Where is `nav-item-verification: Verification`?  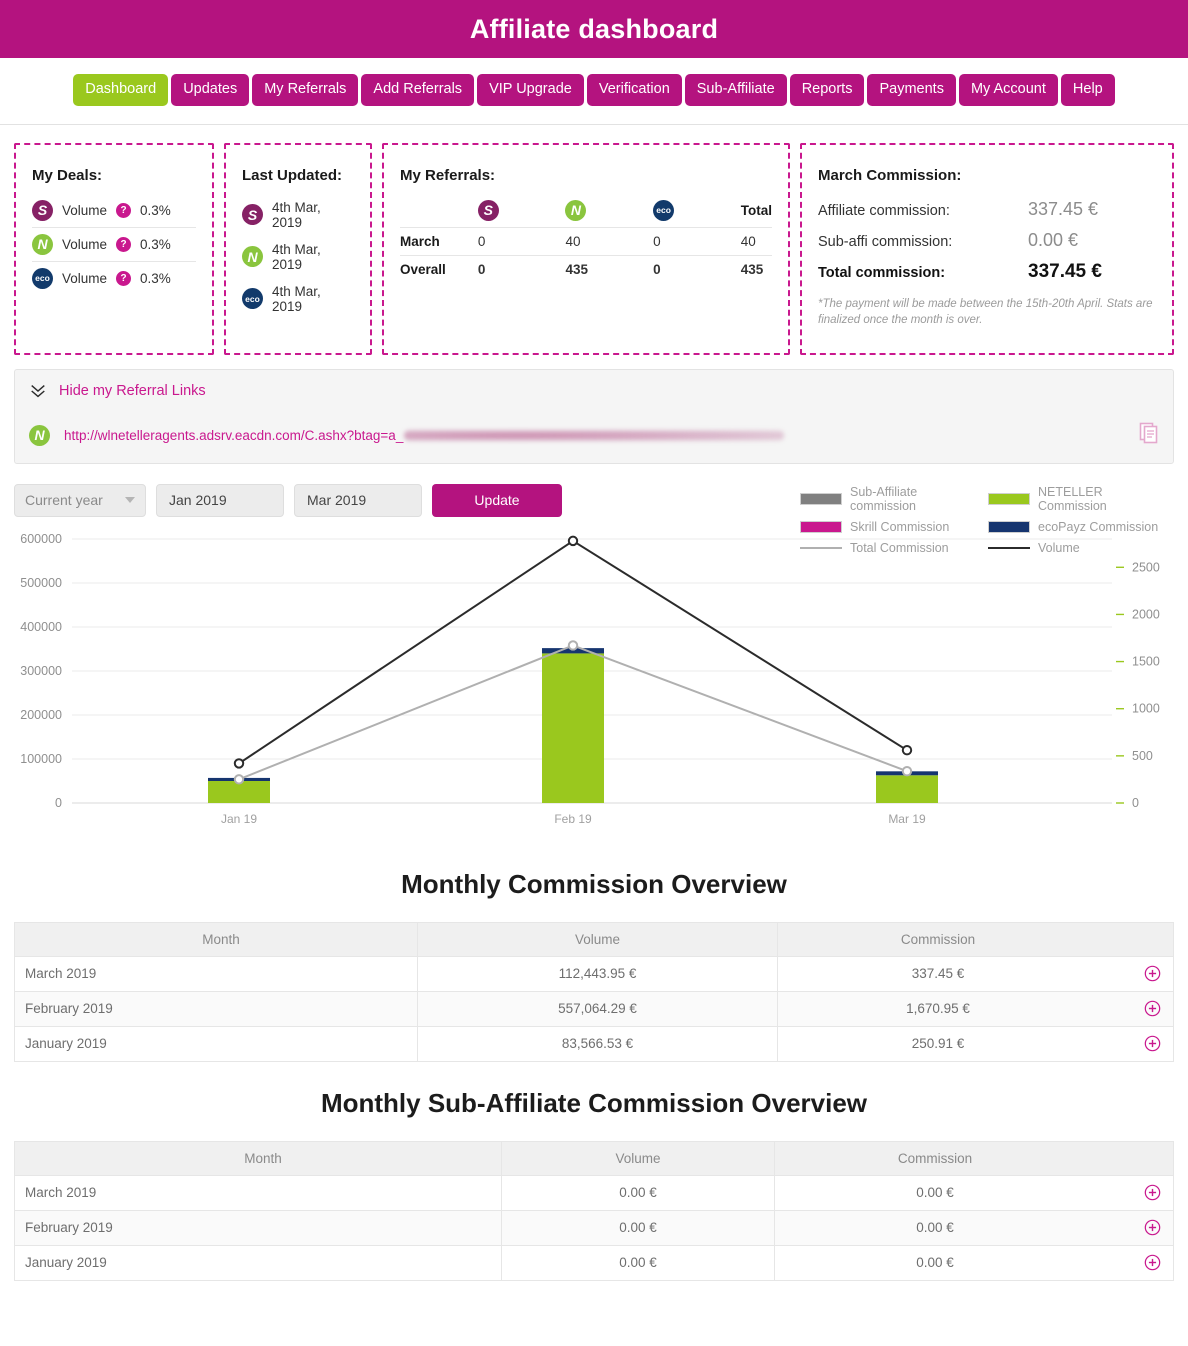
nav-item-verification: Verification is located at coordinates (634, 90).